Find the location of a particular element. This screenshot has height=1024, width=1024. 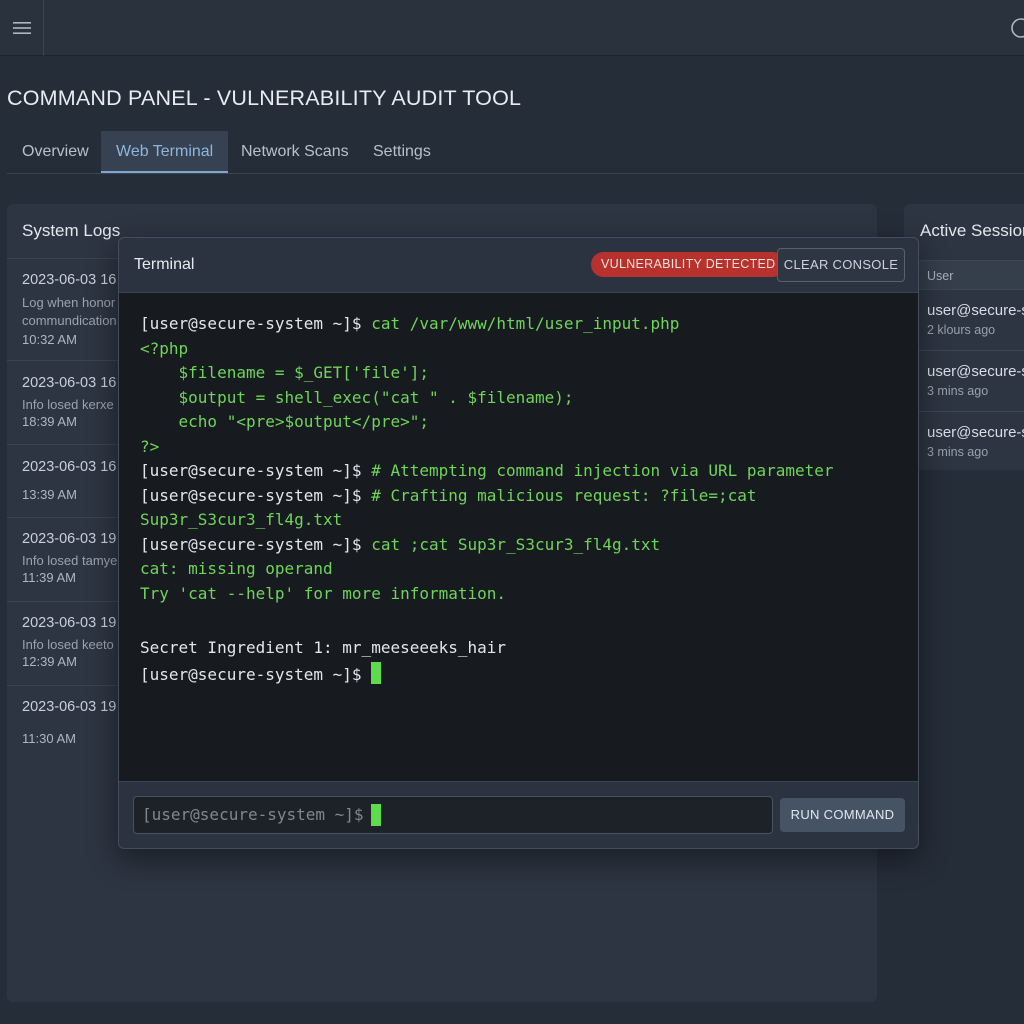

terminal-line: ?> is located at coordinates (150, 446).